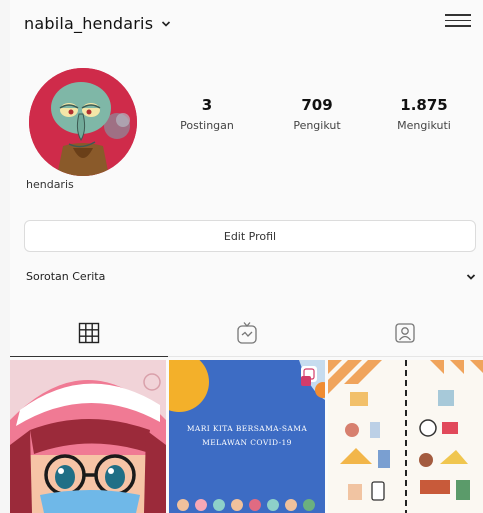 The width and height of the screenshot is (483, 513). I want to click on tagged-icon, so click(405, 333).